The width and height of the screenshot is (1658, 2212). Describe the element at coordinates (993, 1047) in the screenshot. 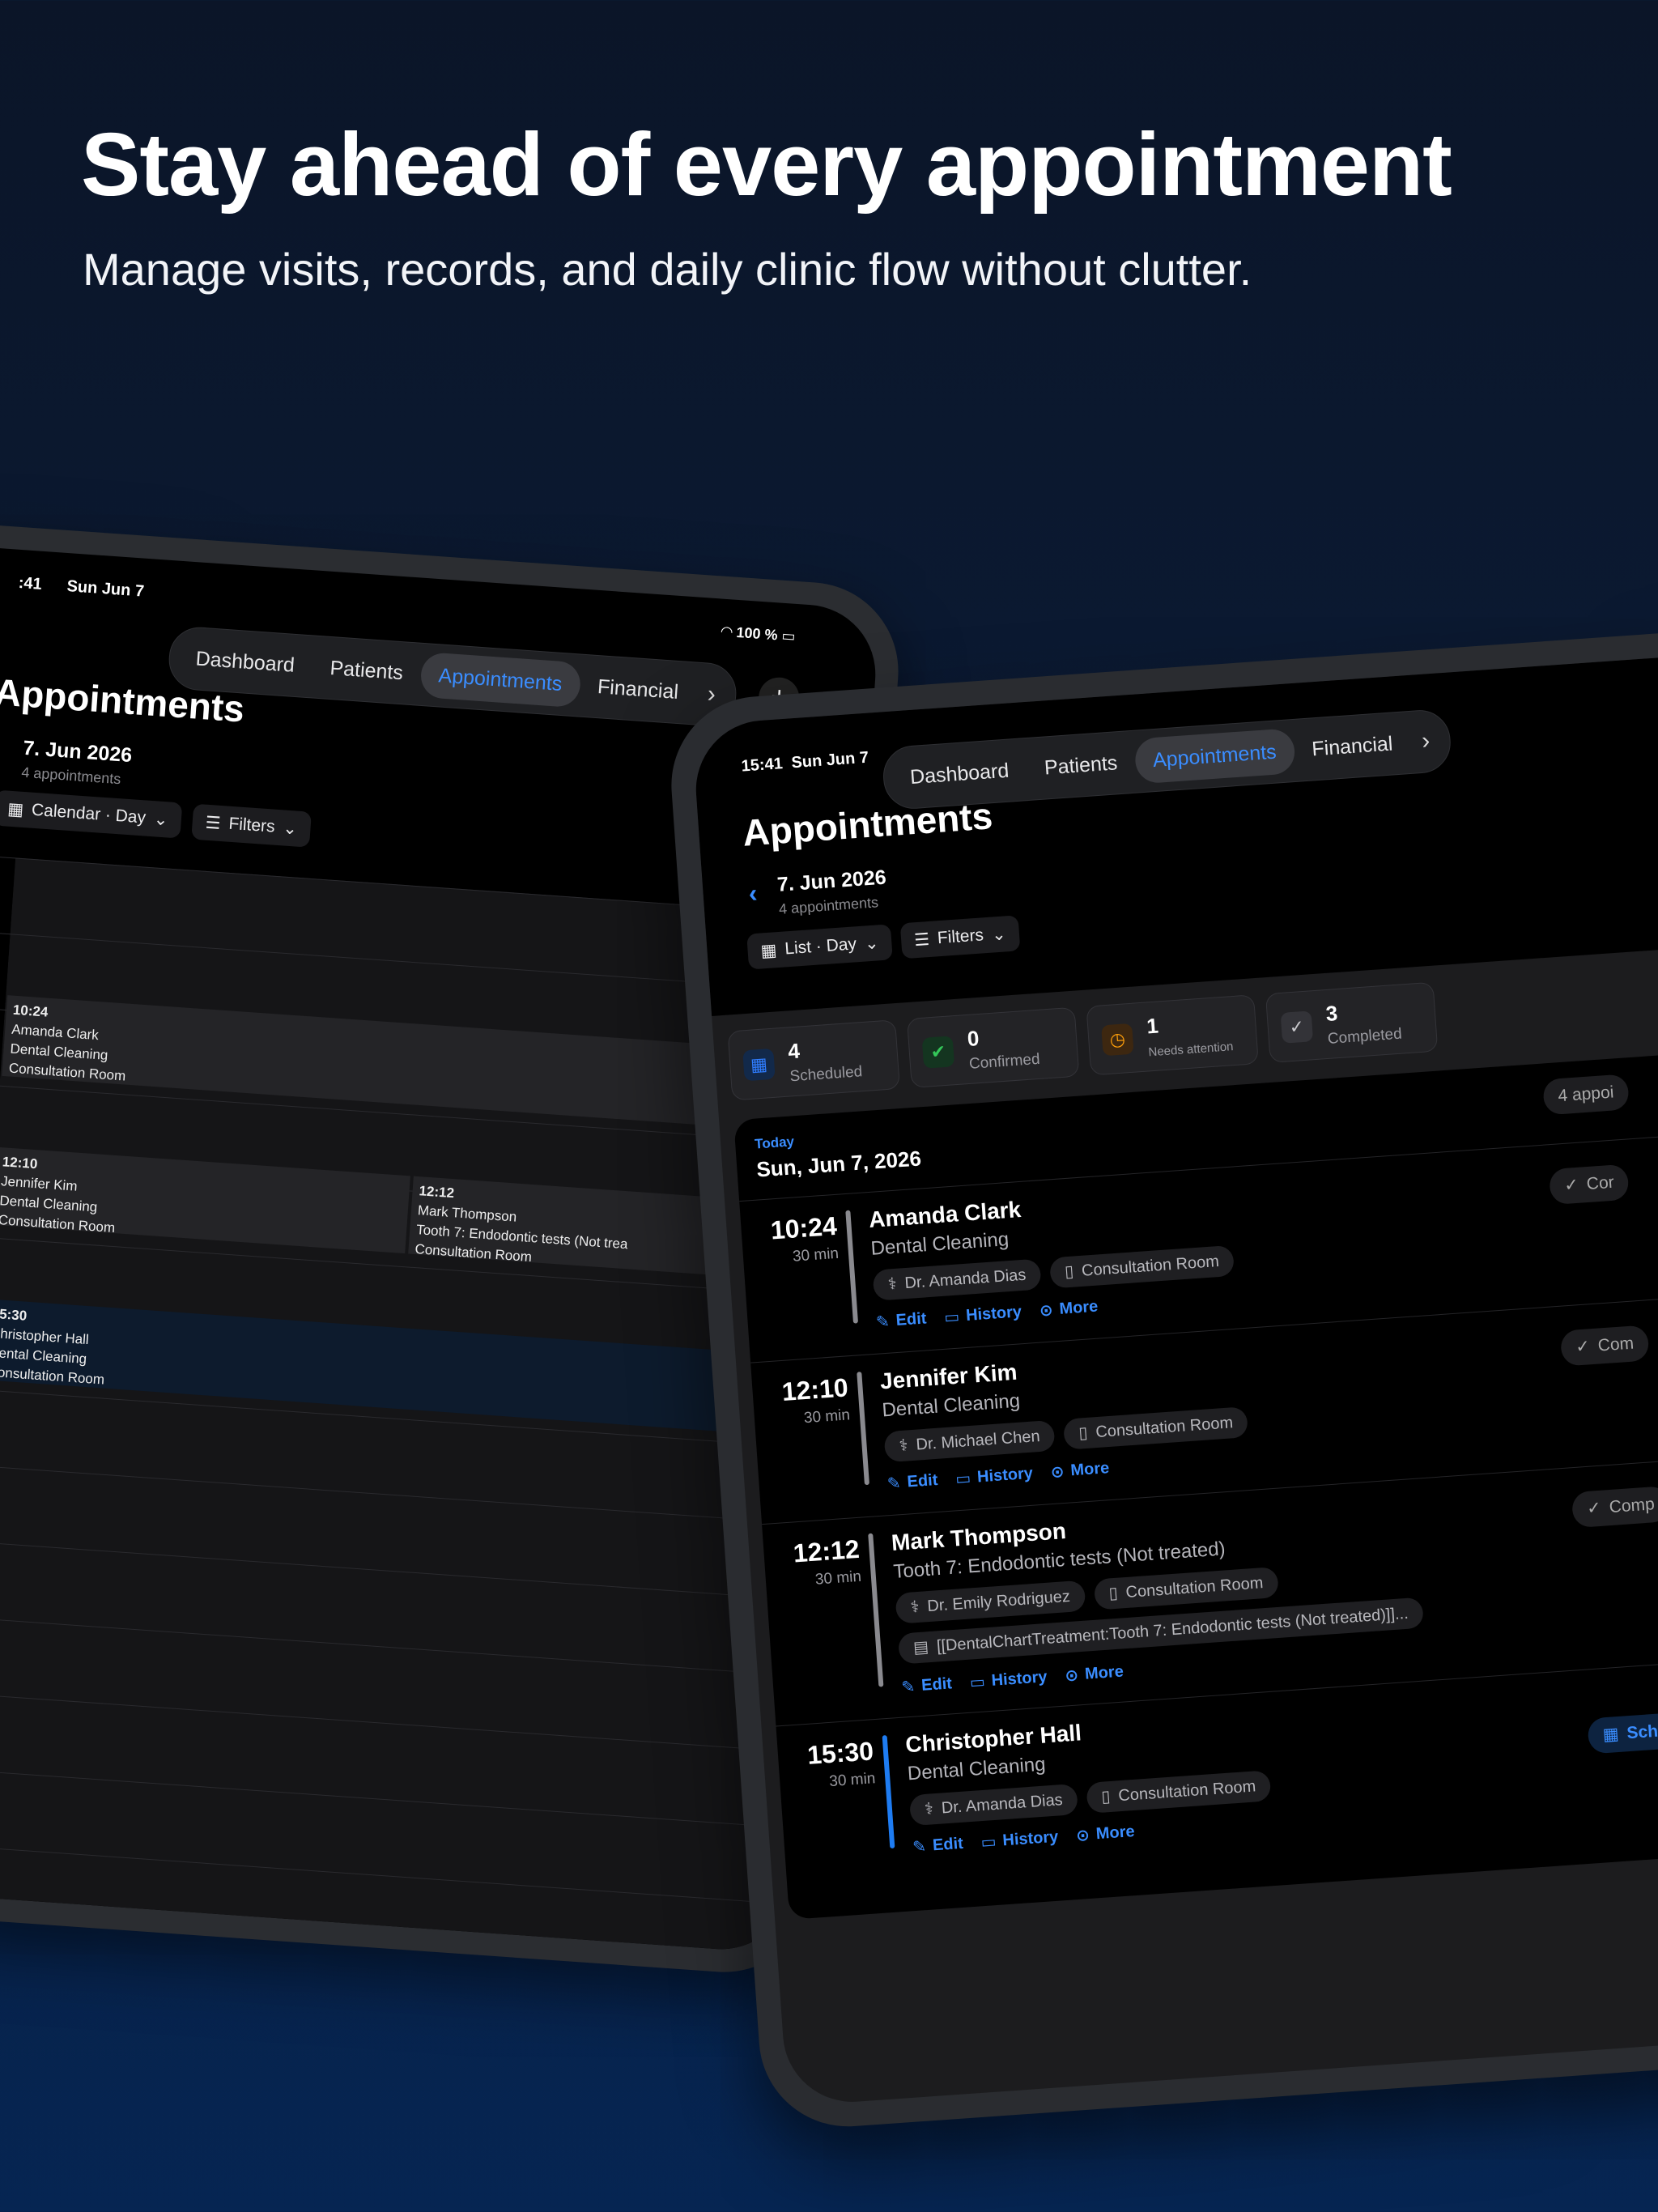

I see `stat-confirmed: ✔ 0 Confirmed` at that location.